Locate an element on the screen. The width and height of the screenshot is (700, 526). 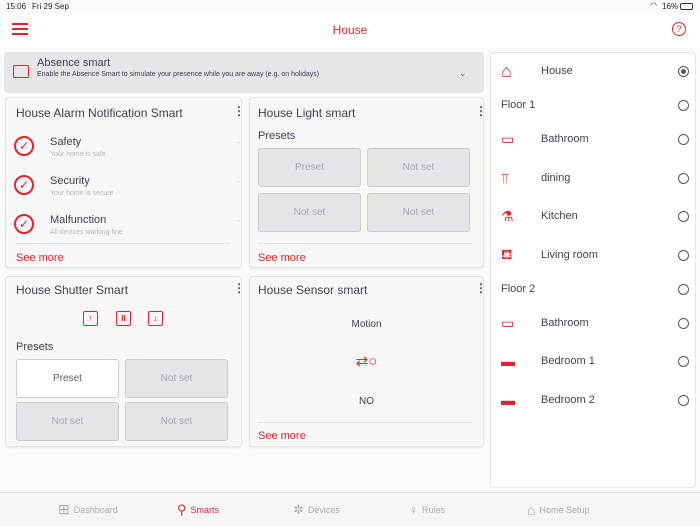
tab-home-setup: ⌂ Home Setup is located at coordinates (558, 509).